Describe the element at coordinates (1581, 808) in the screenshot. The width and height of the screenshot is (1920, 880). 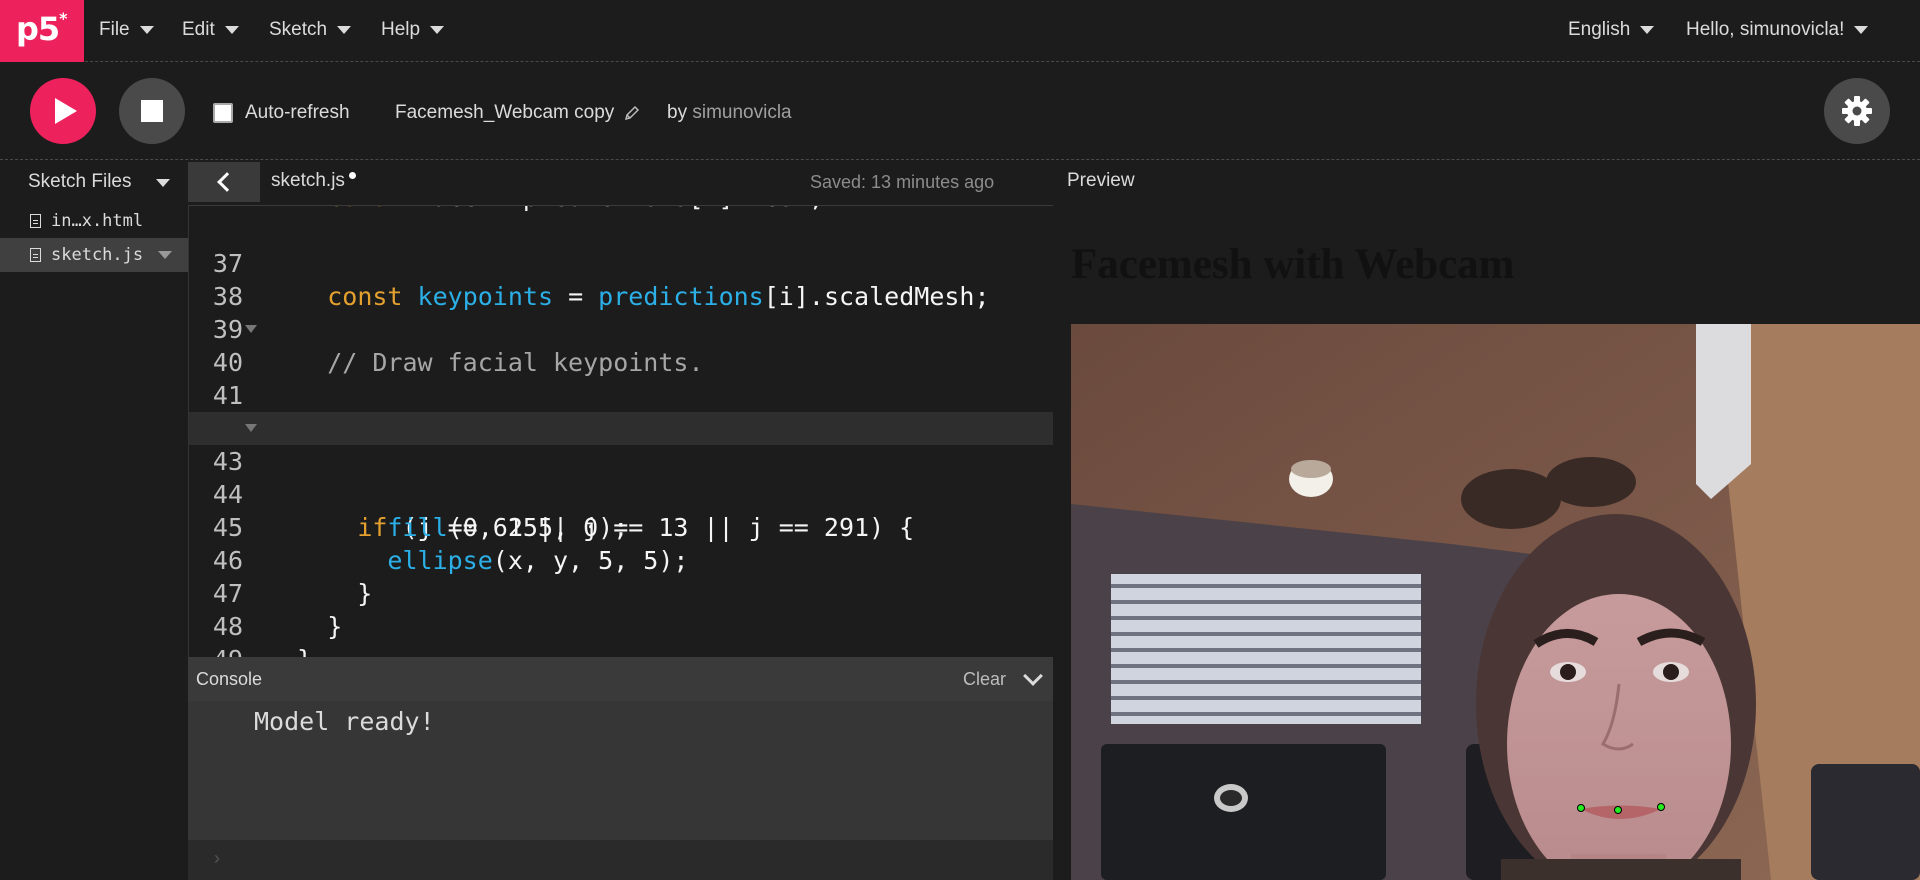
I see `keypoint-left-mouth` at that location.